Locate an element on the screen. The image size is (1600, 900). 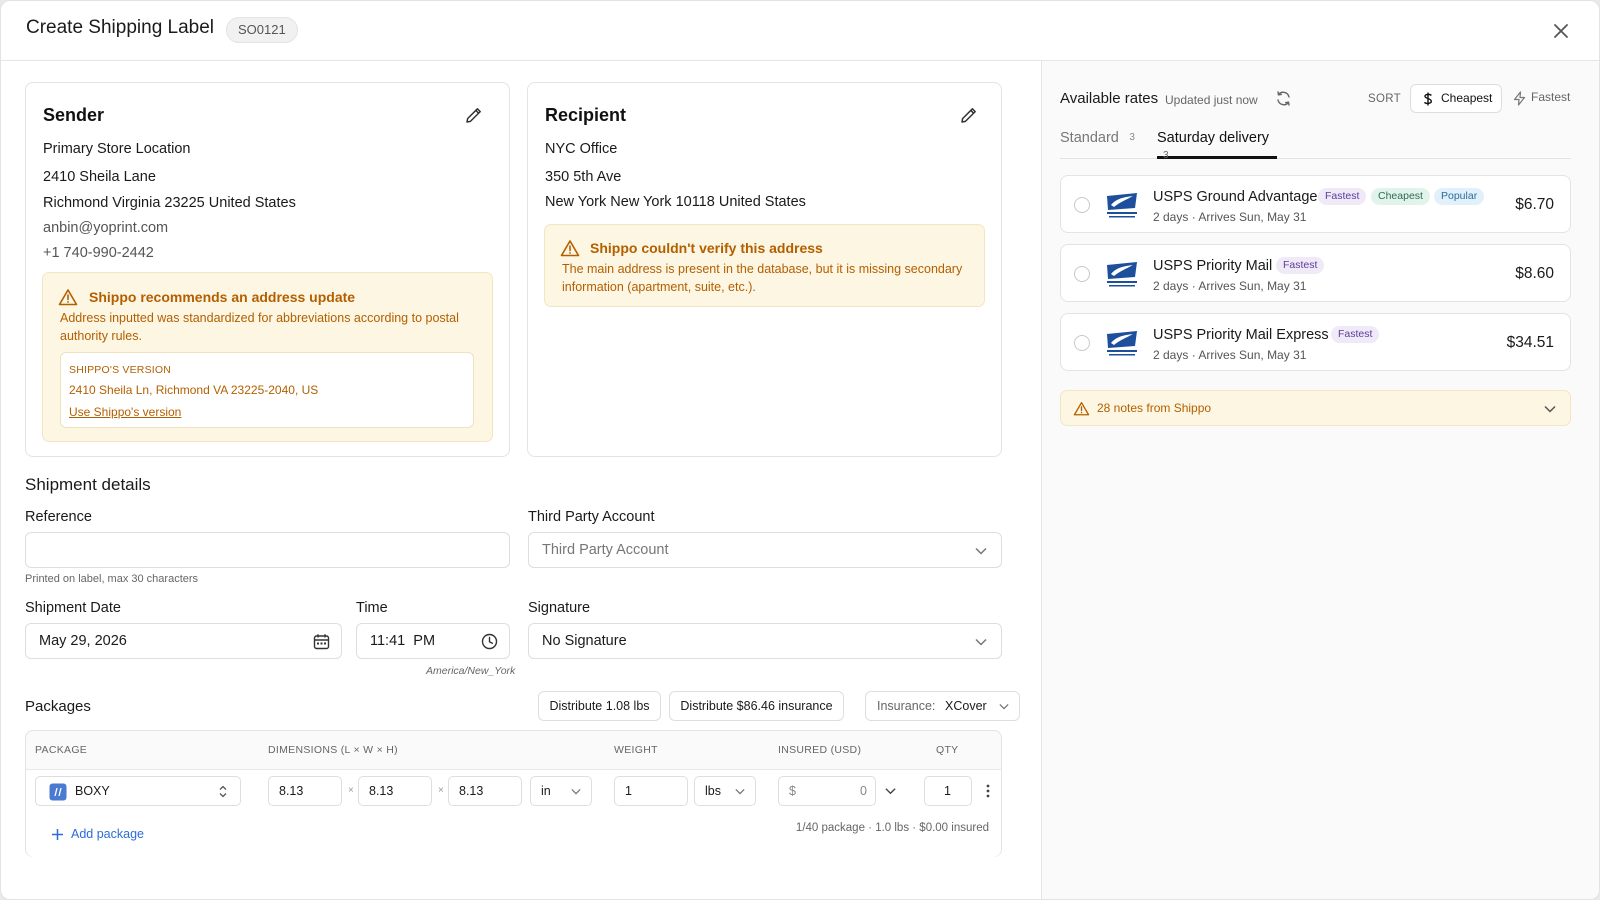
sort-label: SORT is located at coordinates (1384, 99).